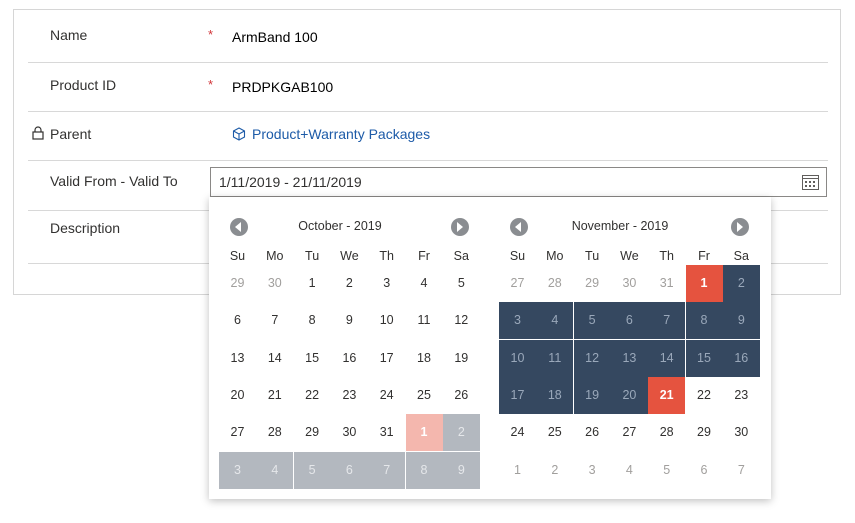 The width and height of the screenshot is (855, 523). What do you see at coordinates (237, 256) in the screenshot?
I see `weekday-label: Su` at bounding box center [237, 256].